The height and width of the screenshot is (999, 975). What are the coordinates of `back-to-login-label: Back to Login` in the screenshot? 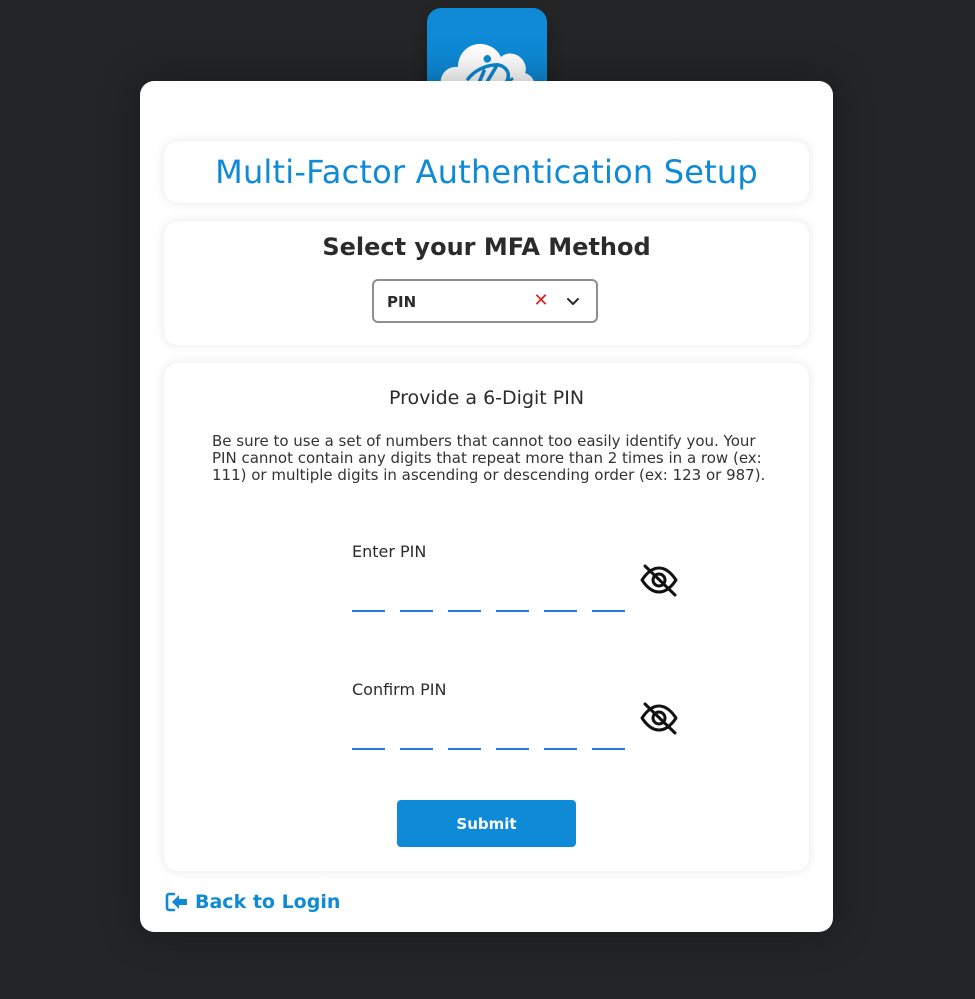 It's located at (268, 902).